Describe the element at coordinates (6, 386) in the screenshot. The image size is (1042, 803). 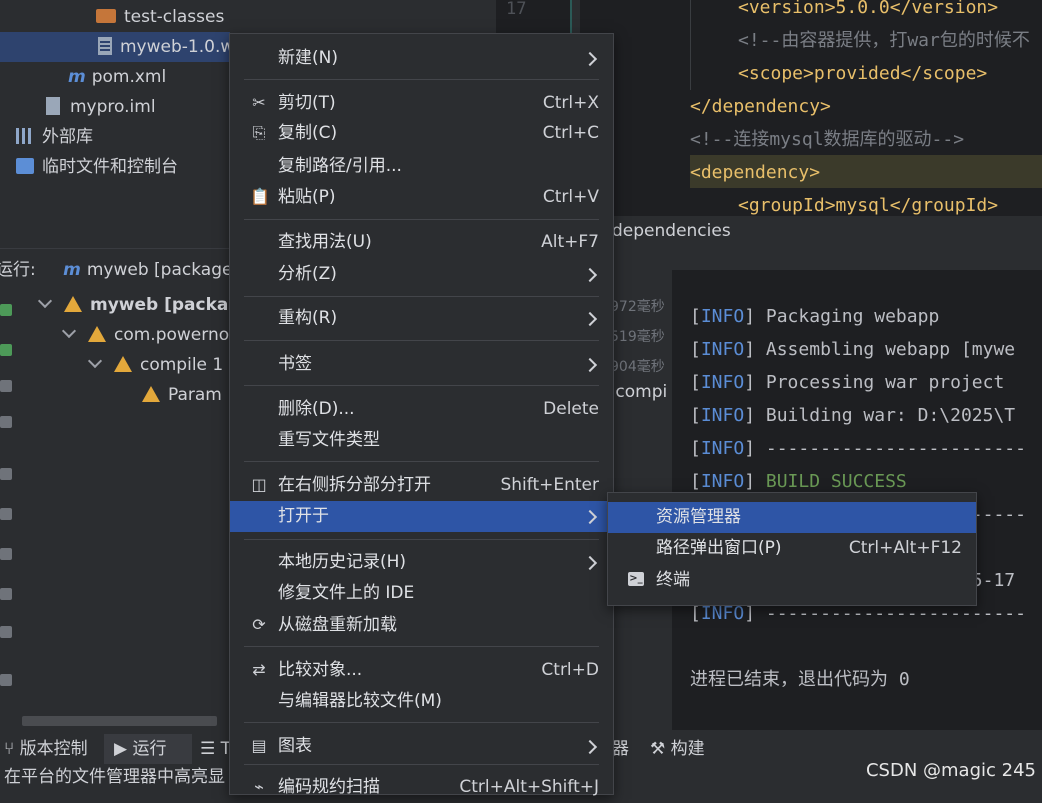
I see `toggle-icon` at that location.